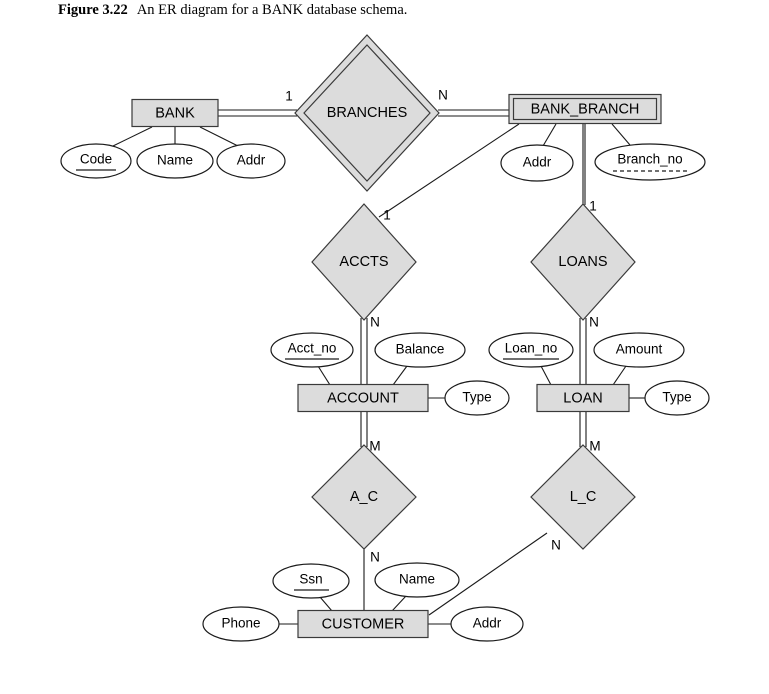 Image resolution: width=769 pixels, height=694 pixels. I want to click on relationship-loans: LOANS, so click(583, 262).